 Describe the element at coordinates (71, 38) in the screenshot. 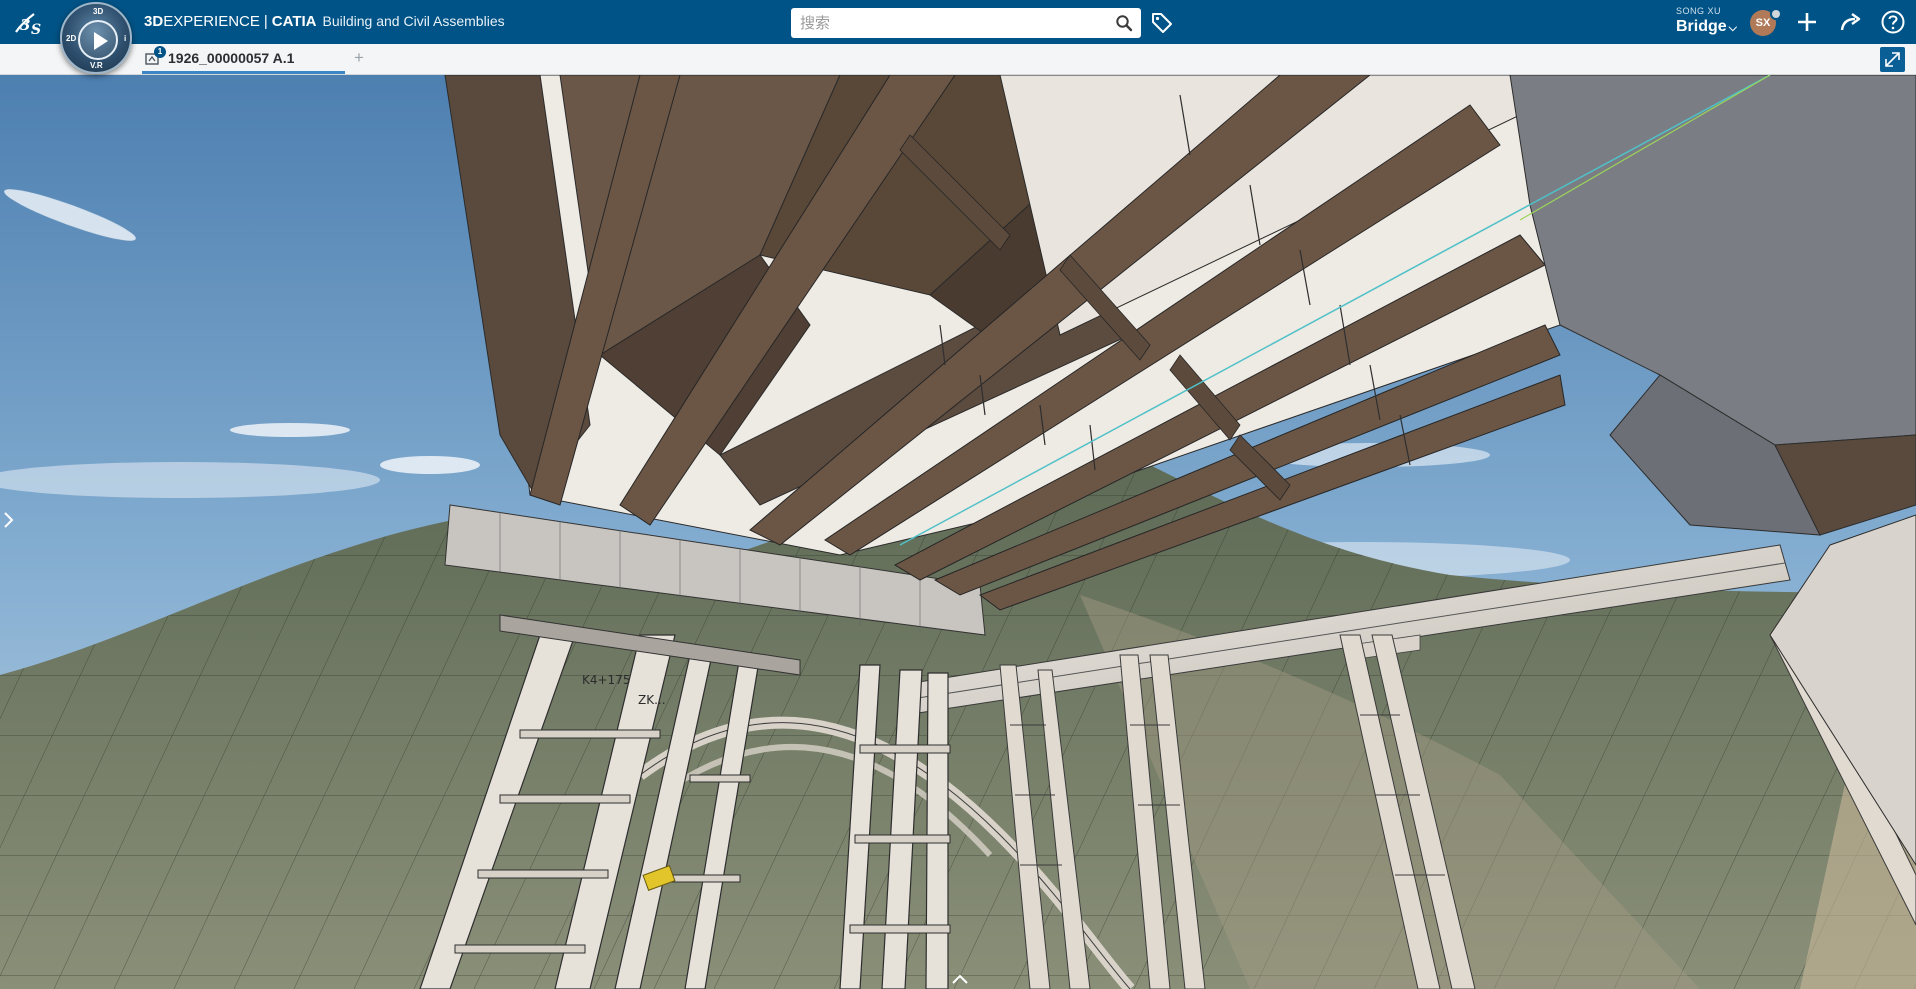

I see `compass-left-label: 2D` at that location.